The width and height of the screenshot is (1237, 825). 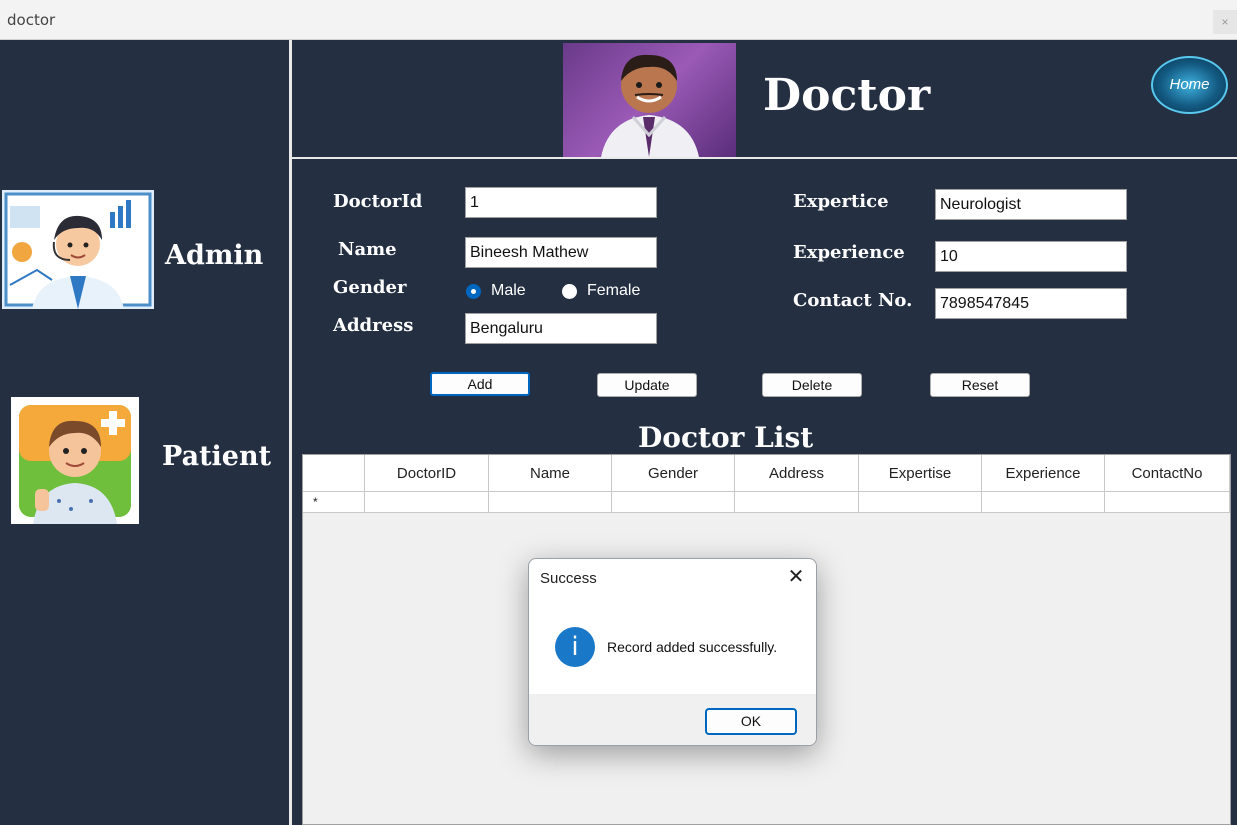 I want to click on doctor-avatar, so click(x=649, y=100).